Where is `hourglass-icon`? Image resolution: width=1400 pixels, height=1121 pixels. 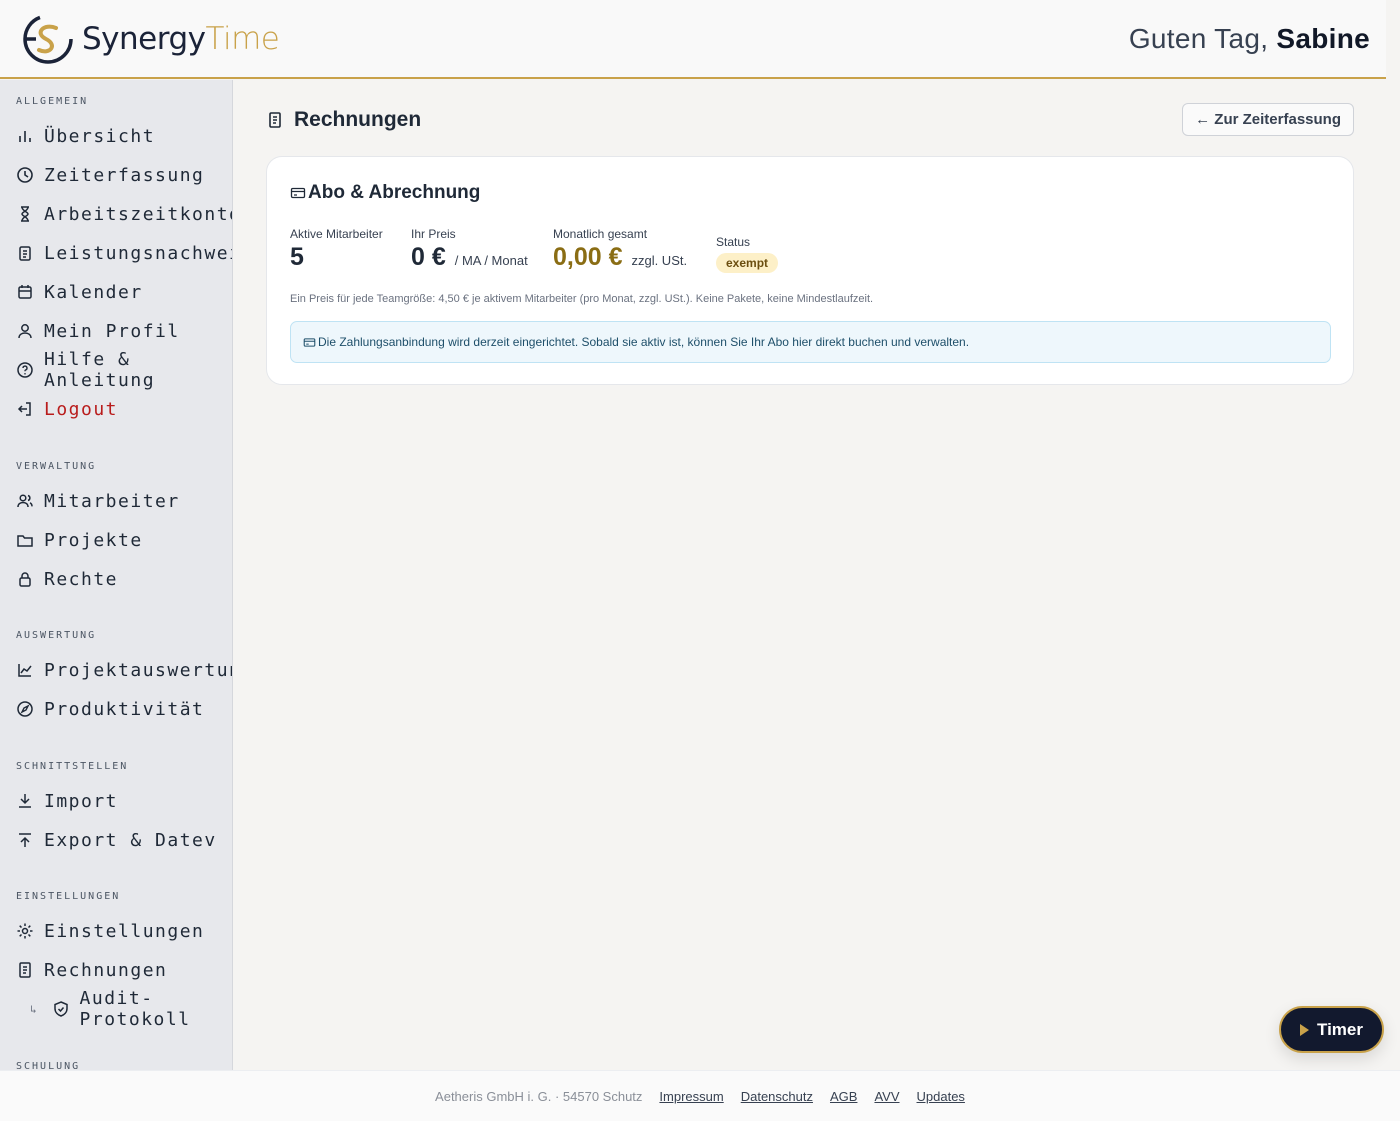 hourglass-icon is located at coordinates (25, 214).